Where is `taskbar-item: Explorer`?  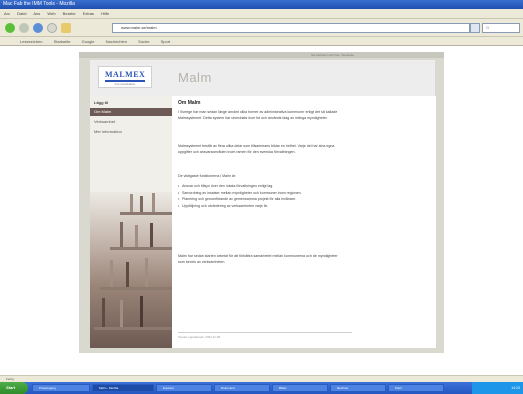 taskbar-item: Explorer is located at coordinates (184, 388).